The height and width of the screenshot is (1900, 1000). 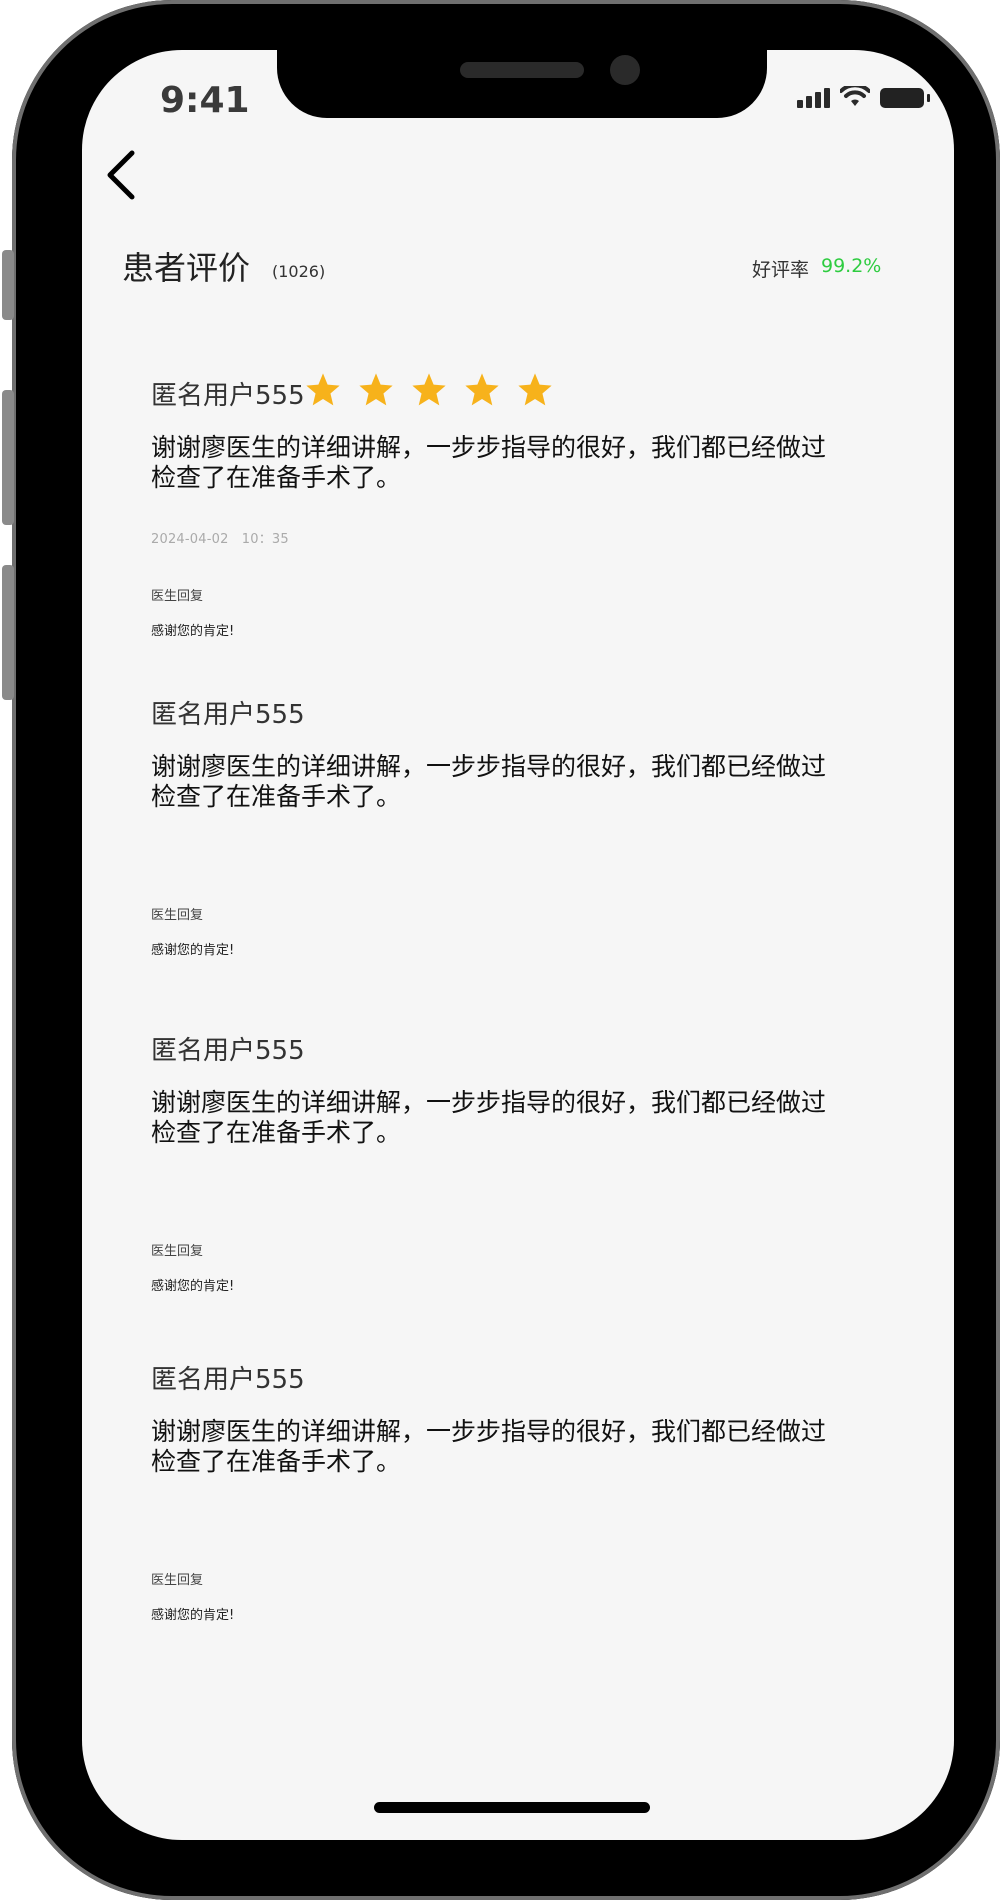 I want to click on signal-icon, so click(x=813, y=98).